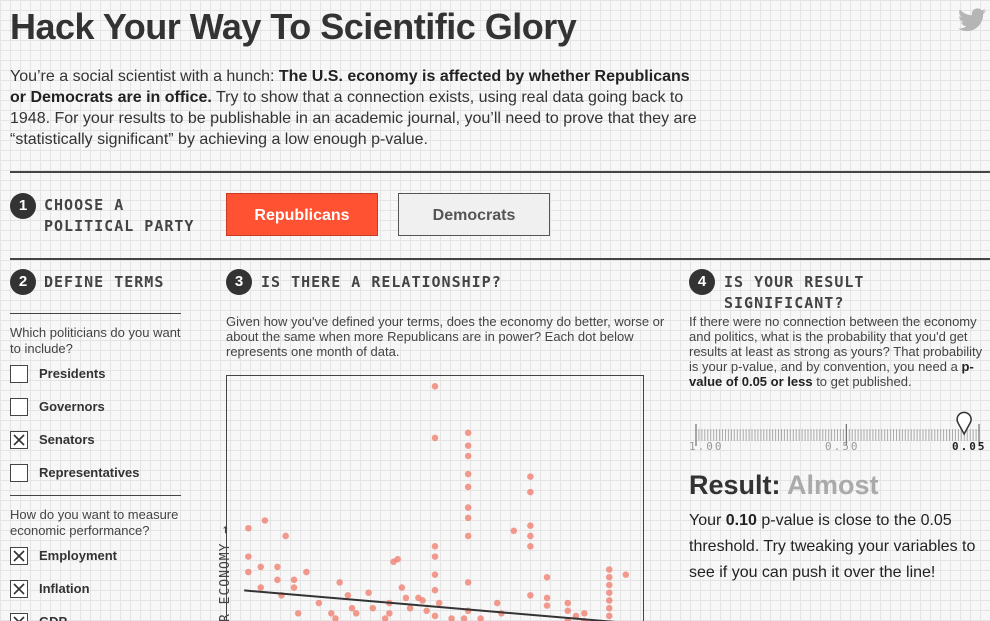 The width and height of the screenshot is (990, 621). What do you see at coordinates (84, 205) in the screenshot?
I see `step-1-heading-line1: Choose a` at bounding box center [84, 205].